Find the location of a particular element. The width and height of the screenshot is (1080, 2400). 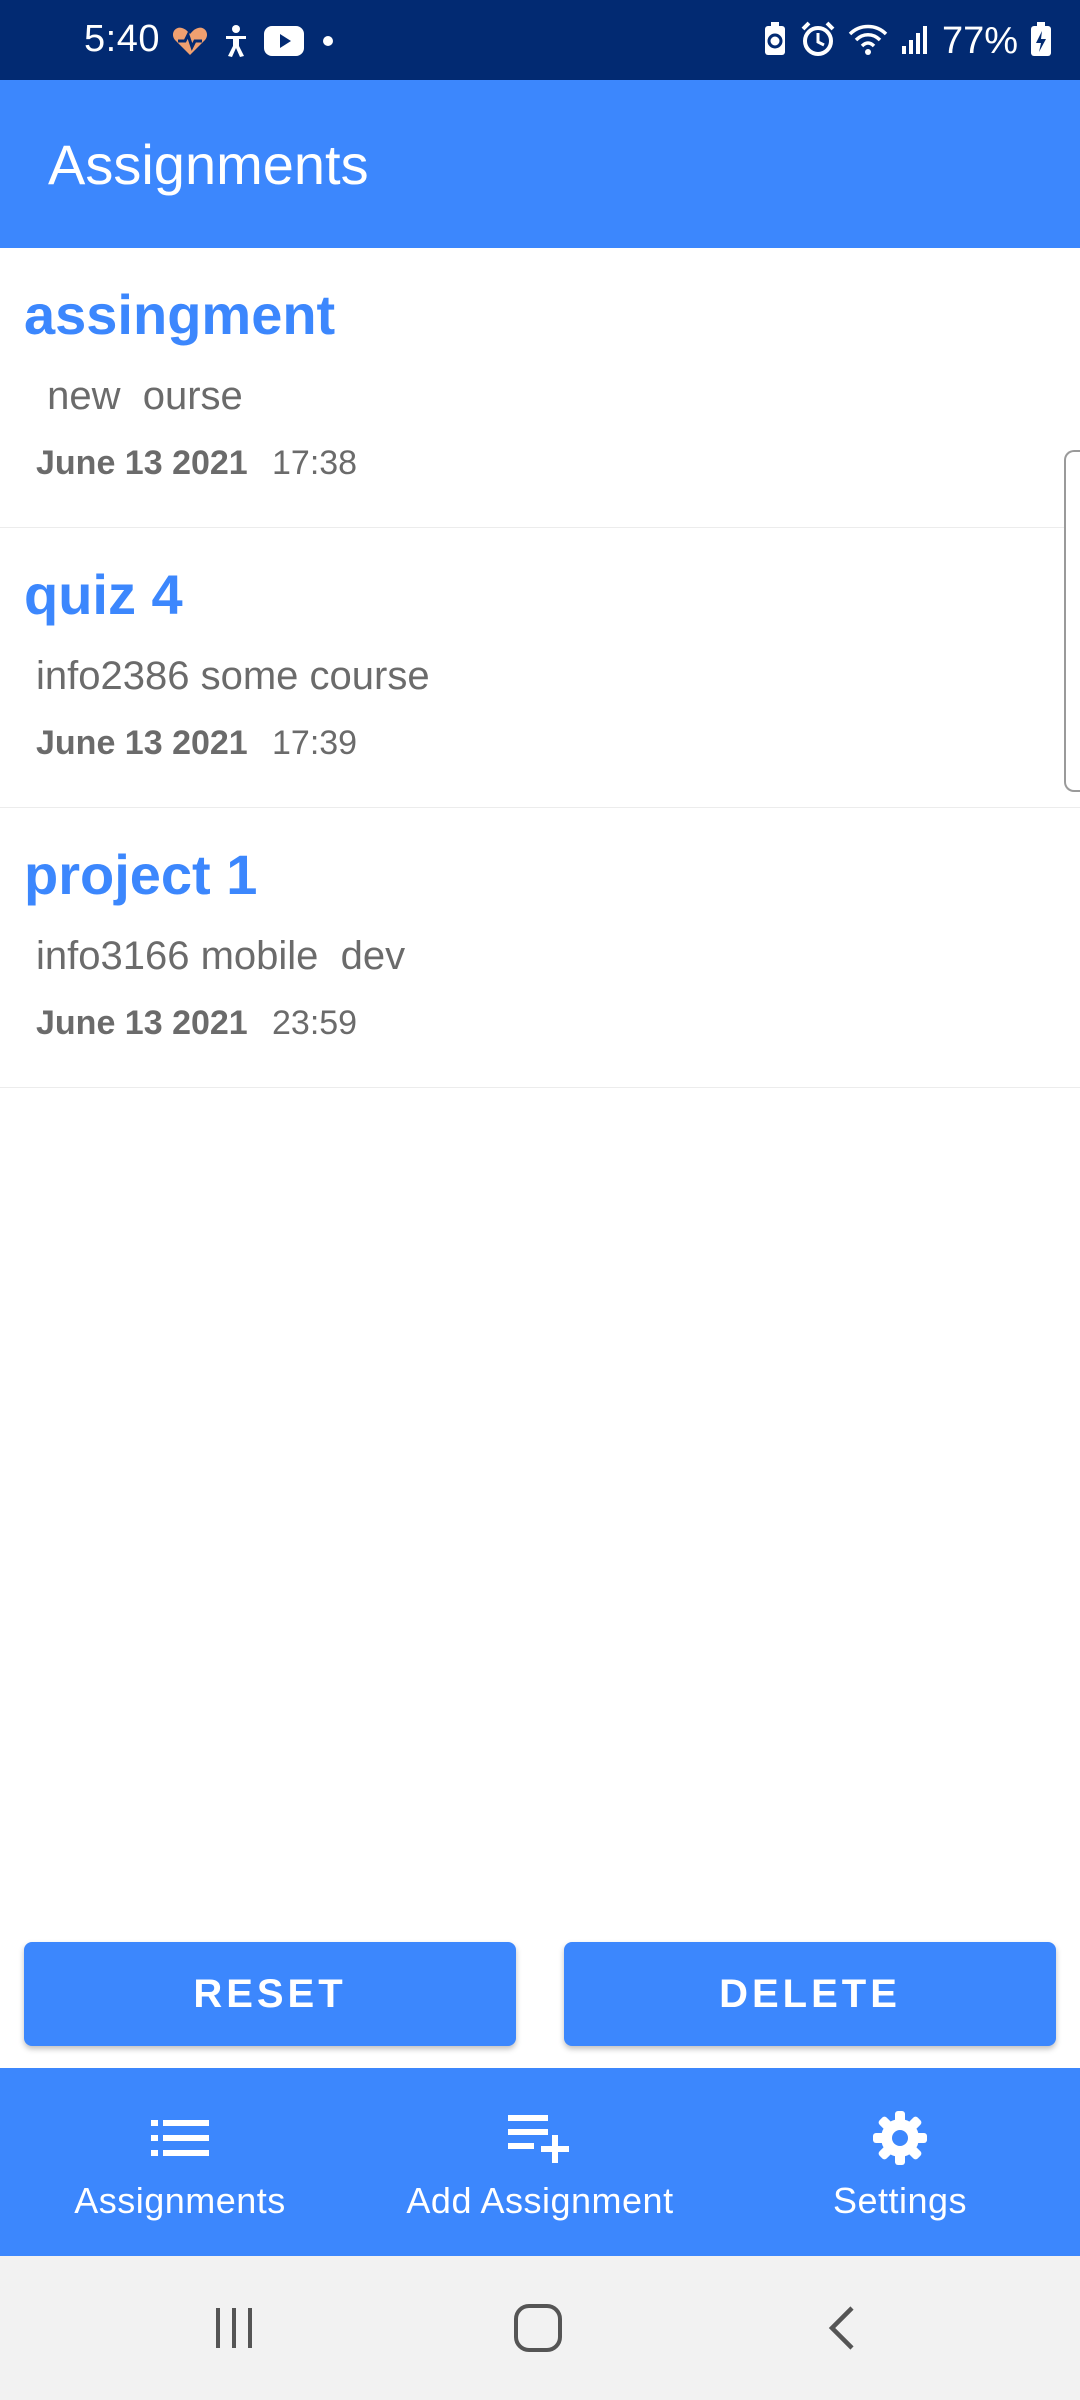

nav-label: Add Assignment is located at coordinates (540, 2200).